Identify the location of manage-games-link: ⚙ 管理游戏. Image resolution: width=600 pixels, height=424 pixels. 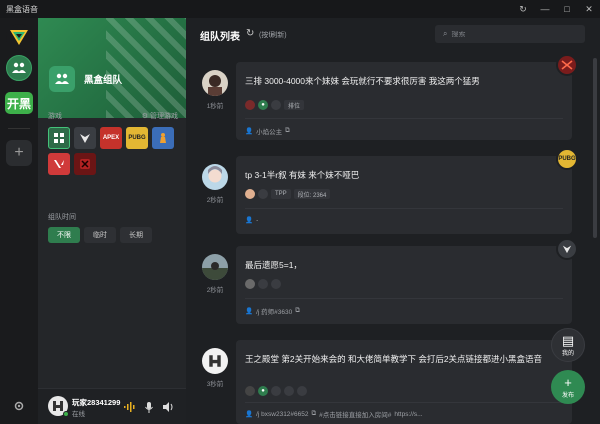
(160, 116).